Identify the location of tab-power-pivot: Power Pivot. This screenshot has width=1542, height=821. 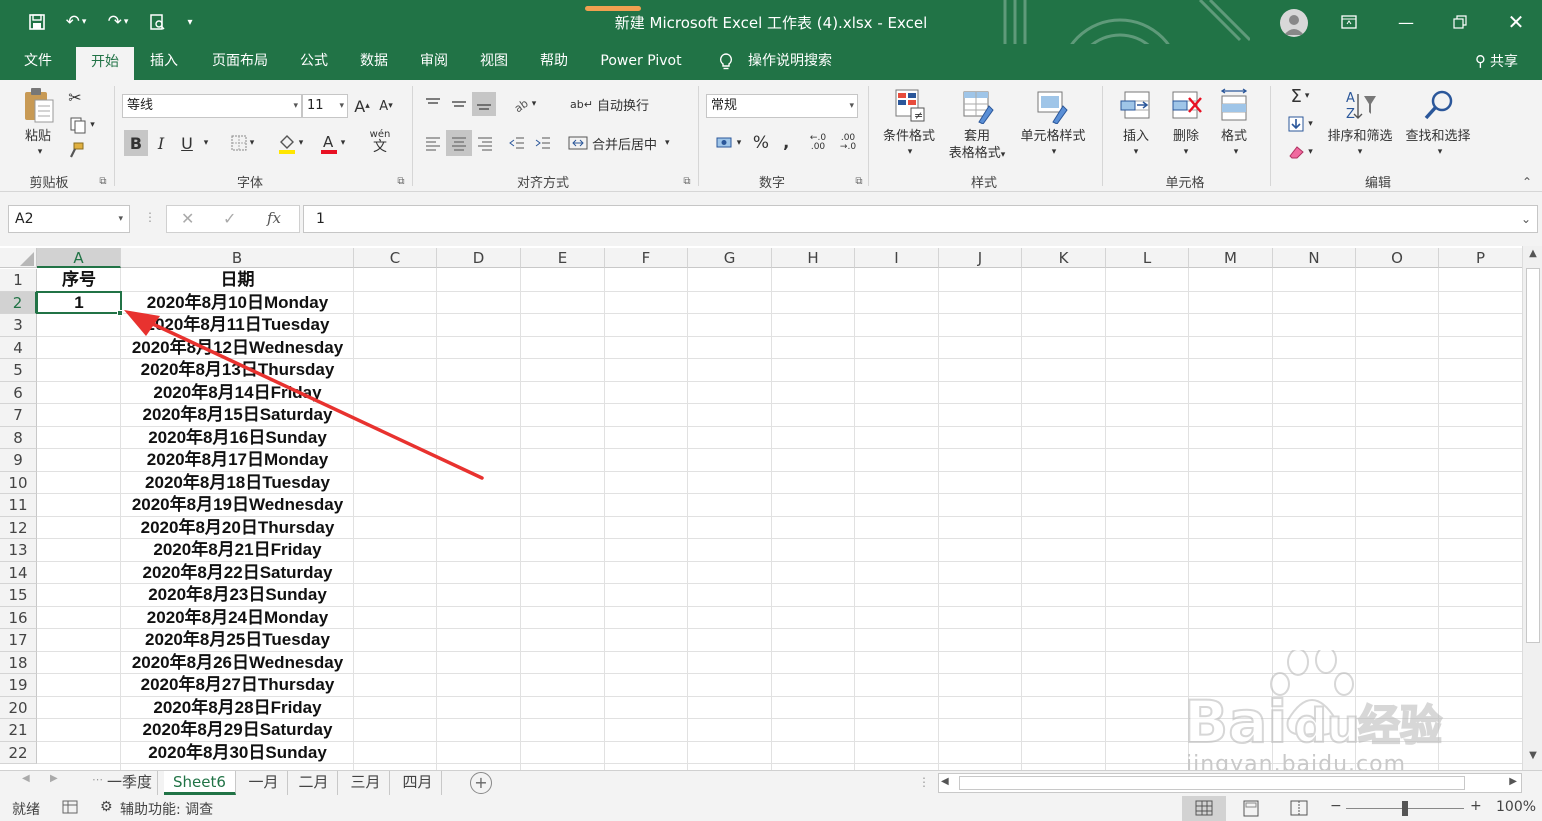
(641, 62).